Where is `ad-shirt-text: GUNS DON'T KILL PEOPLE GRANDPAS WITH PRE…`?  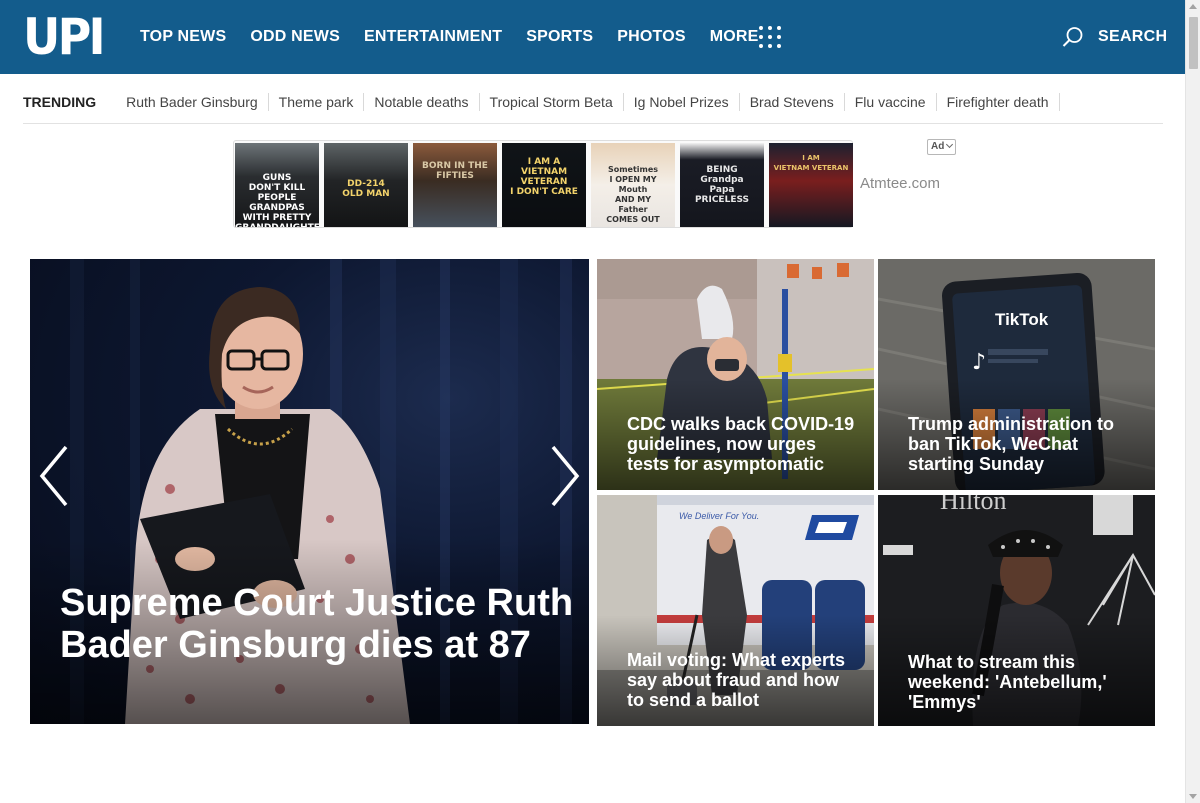 ad-shirt-text: GUNS DON'T KILL PEOPLE GRANDPAS WITH PRE… is located at coordinates (277, 200).